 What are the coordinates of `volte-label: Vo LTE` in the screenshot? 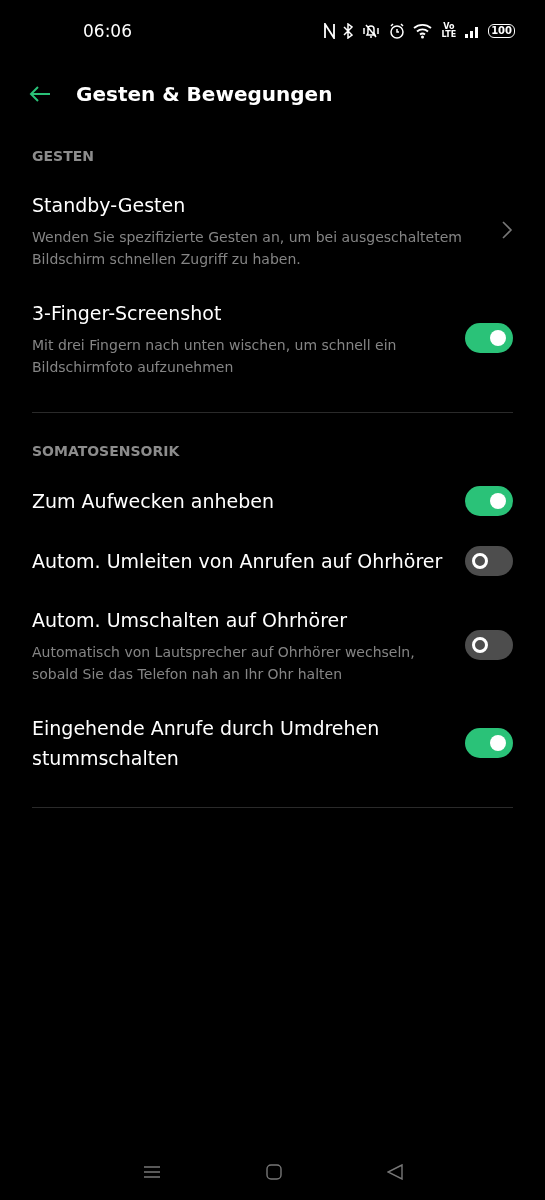 It's located at (449, 31).